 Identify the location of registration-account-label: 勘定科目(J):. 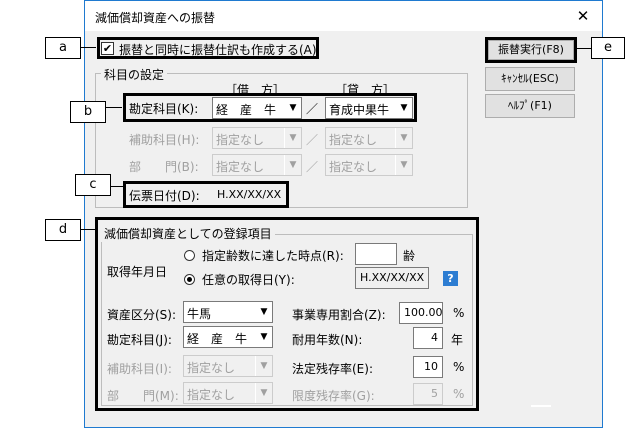
(139, 340).